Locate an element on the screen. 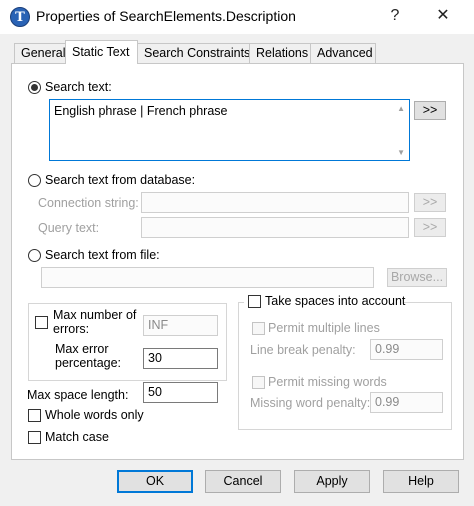 The width and height of the screenshot is (474, 506). permit-missing-checkbox is located at coordinates (258, 382).